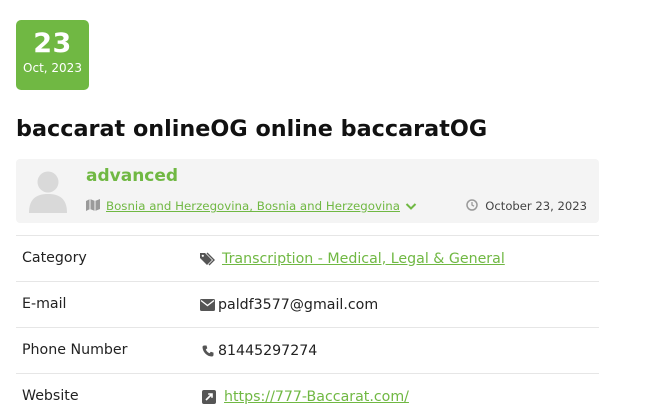  What do you see at coordinates (298, 304) in the screenshot?
I see `email-value: paldf3577@gmail.com` at bounding box center [298, 304].